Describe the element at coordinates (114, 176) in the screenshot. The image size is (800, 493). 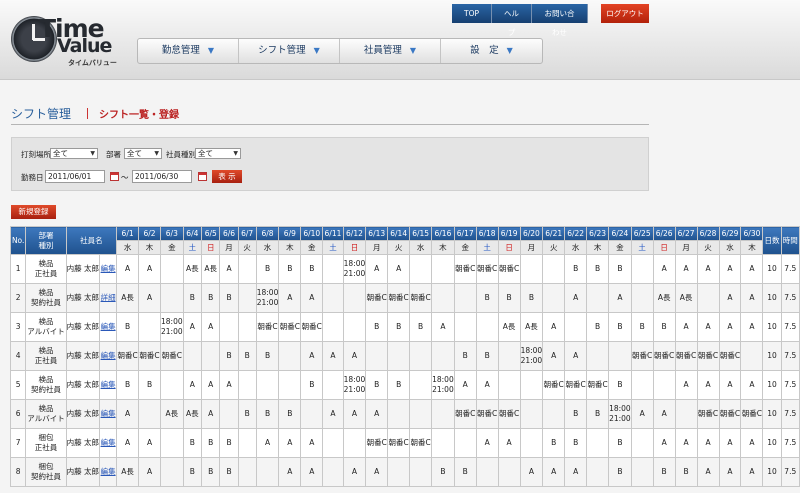
I see `calendar-icon` at that location.